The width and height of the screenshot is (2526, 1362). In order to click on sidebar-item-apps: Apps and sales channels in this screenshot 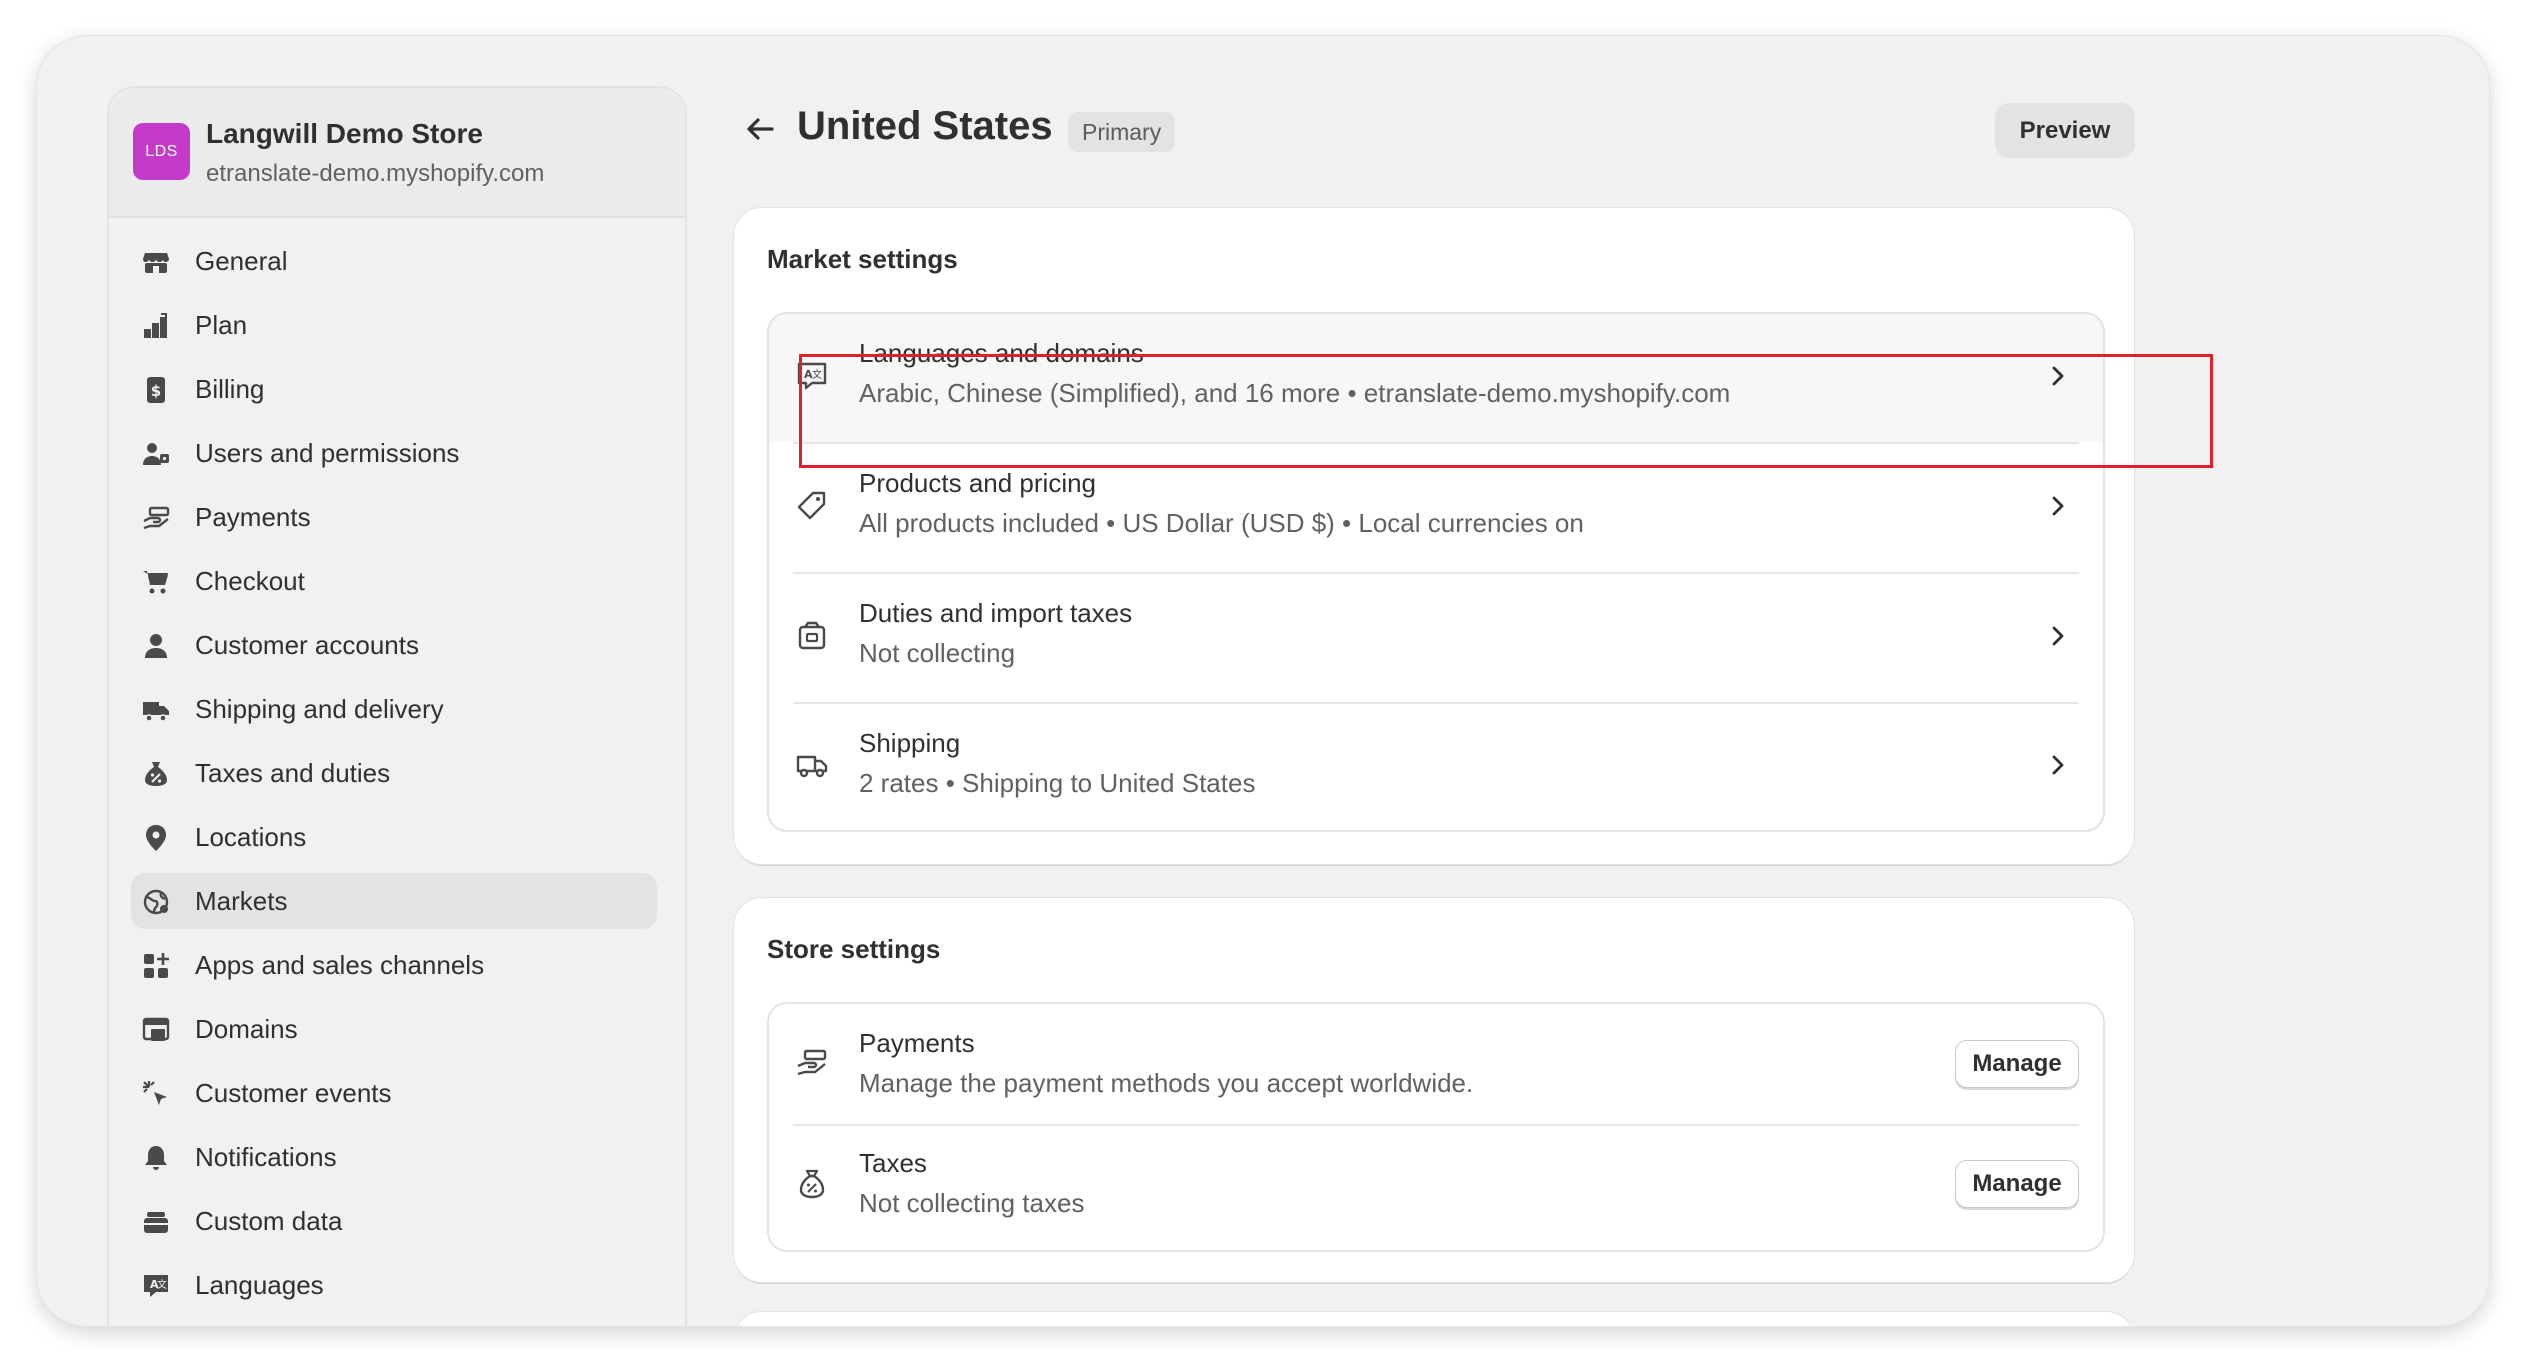, I will do `click(394, 965)`.